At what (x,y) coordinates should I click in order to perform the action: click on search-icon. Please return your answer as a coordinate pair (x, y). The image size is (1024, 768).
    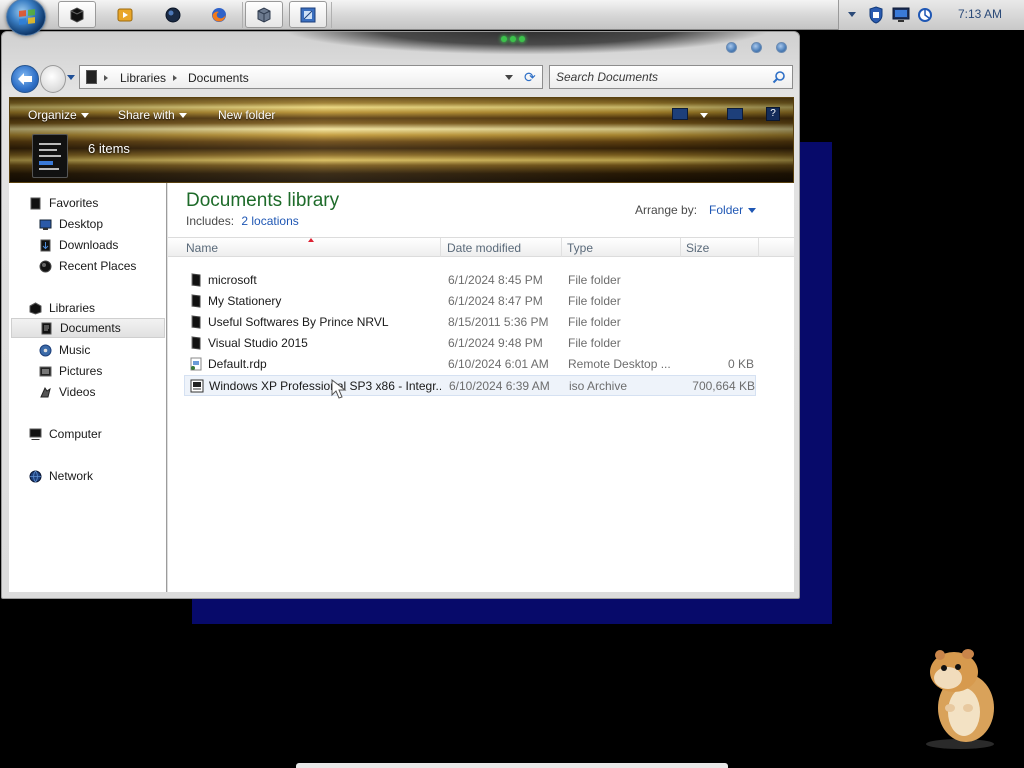
    Looking at the image, I should click on (779, 77).